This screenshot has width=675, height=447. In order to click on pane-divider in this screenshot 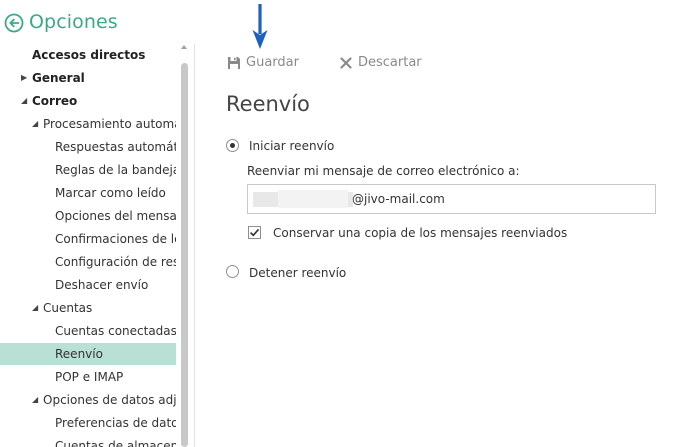, I will do `click(194, 245)`.